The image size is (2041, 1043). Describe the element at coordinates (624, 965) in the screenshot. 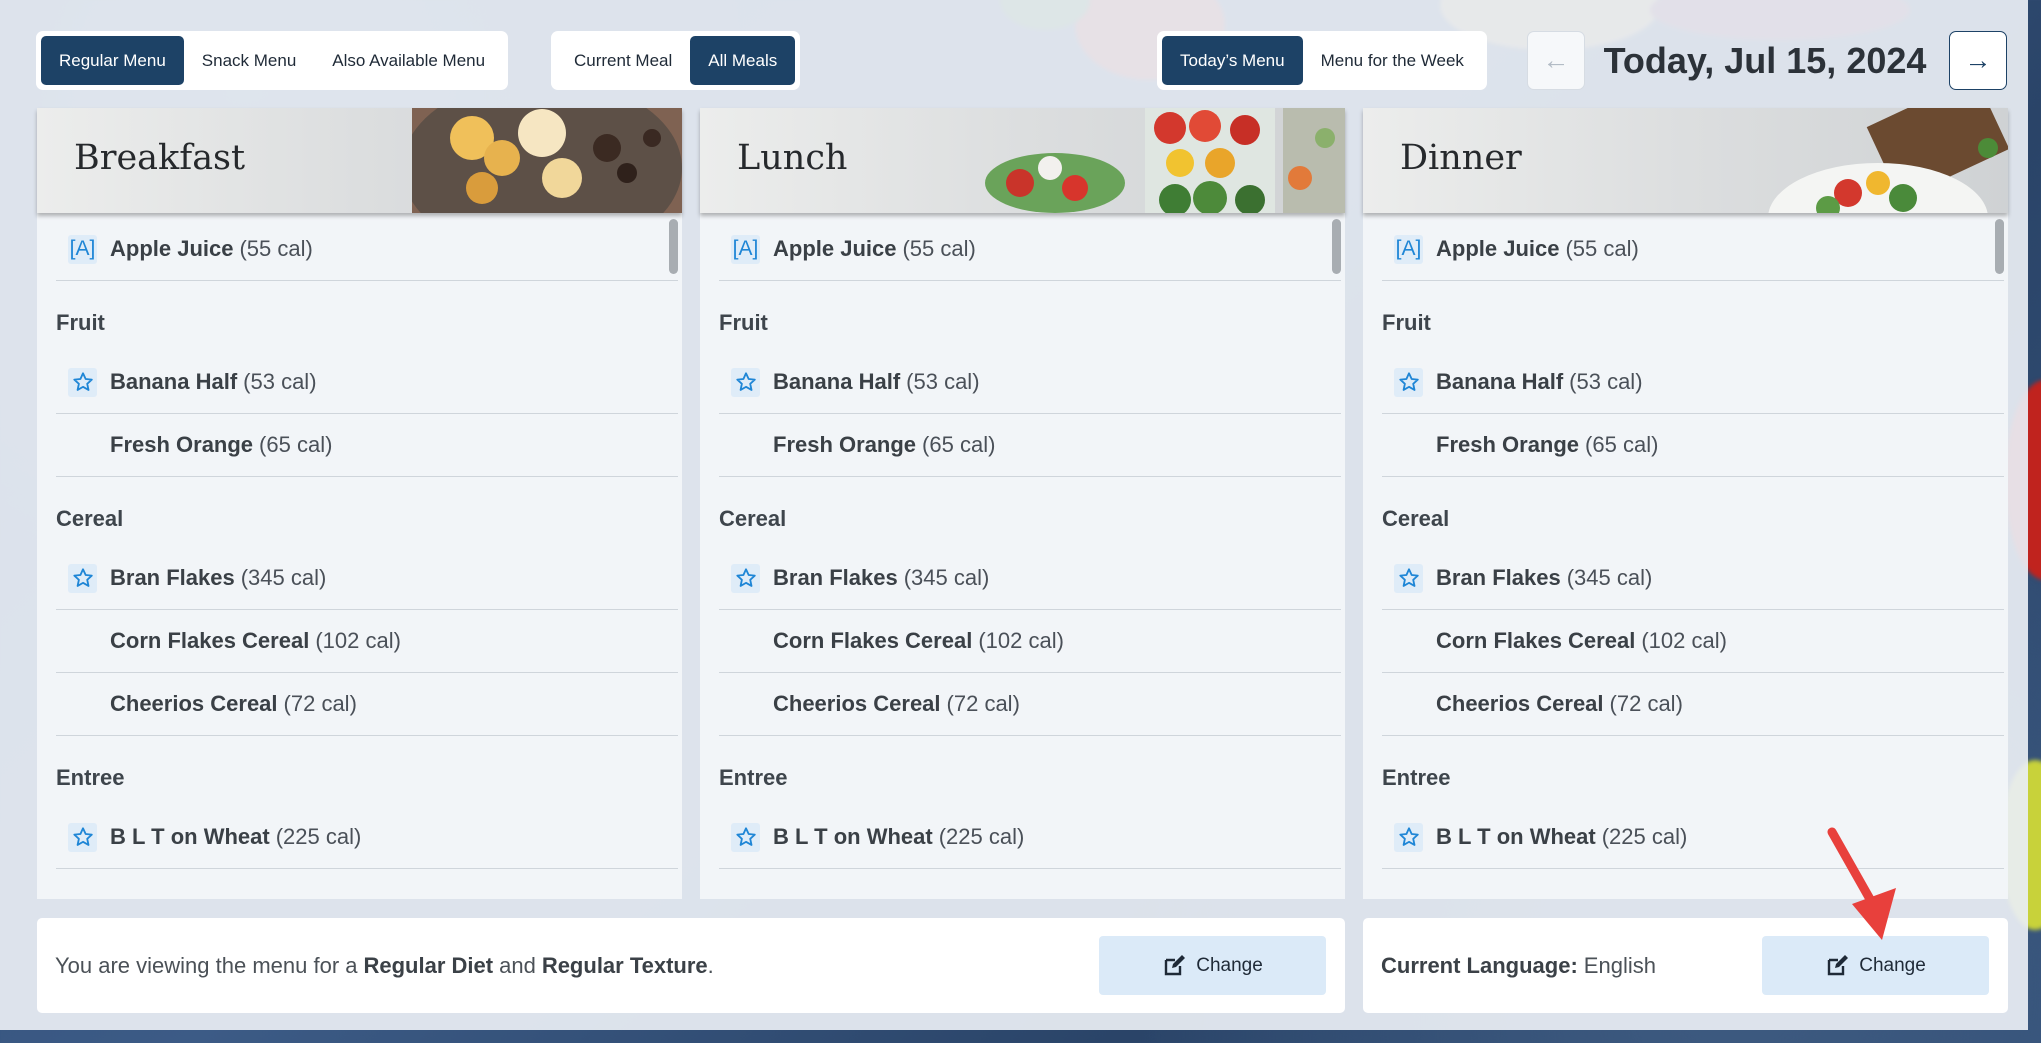

I see `diet-texture: Regular Texture` at that location.